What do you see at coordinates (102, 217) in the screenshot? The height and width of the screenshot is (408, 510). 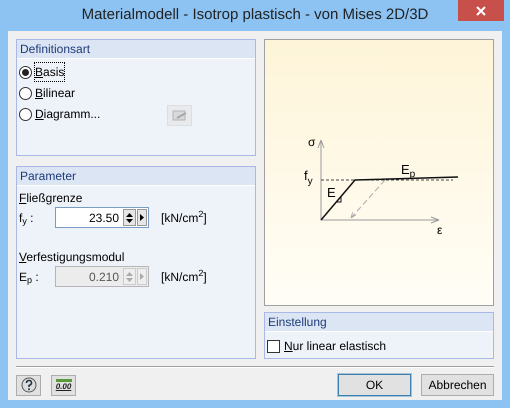 I see `number-field: 23.50` at bounding box center [102, 217].